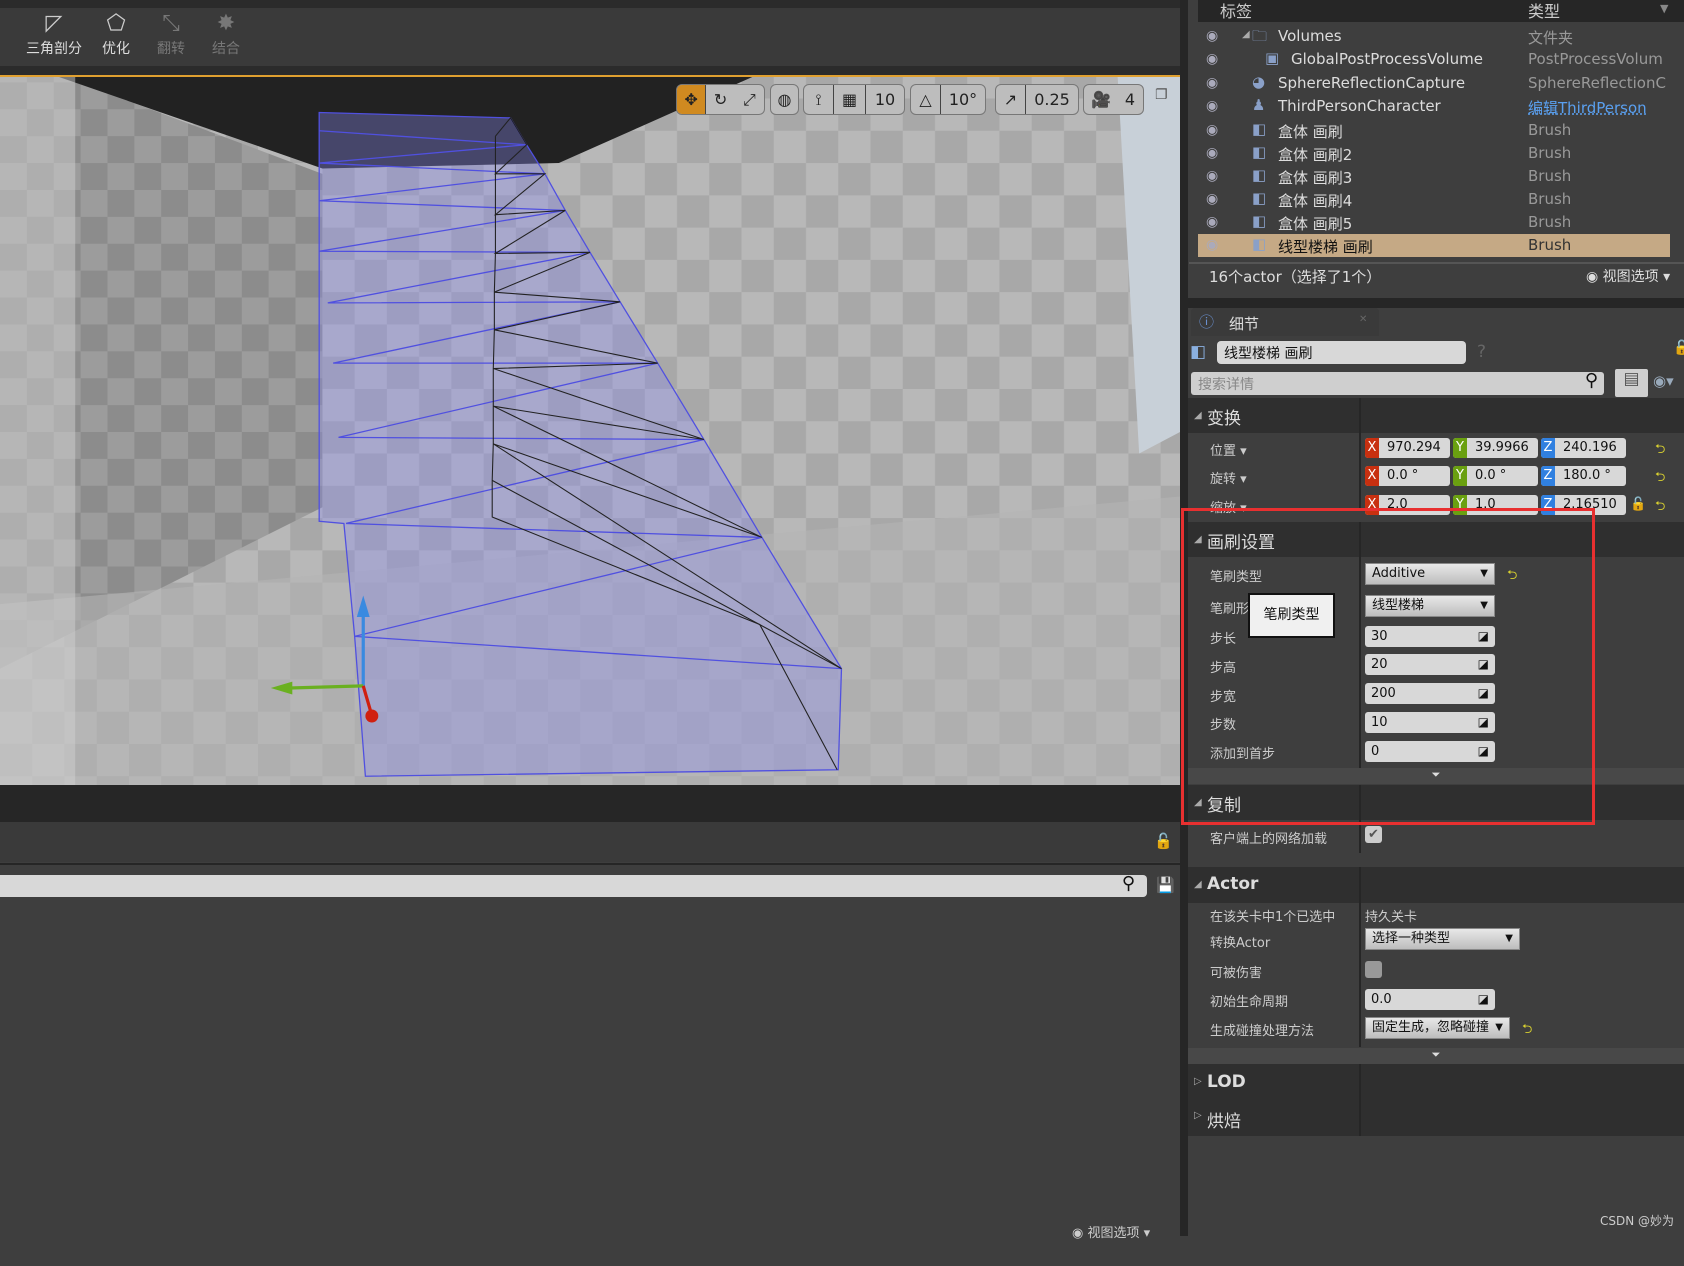 This screenshot has width=1684, height=1266. What do you see at coordinates (885, 99) in the screenshot?
I see `grid-snap-value: 10` at bounding box center [885, 99].